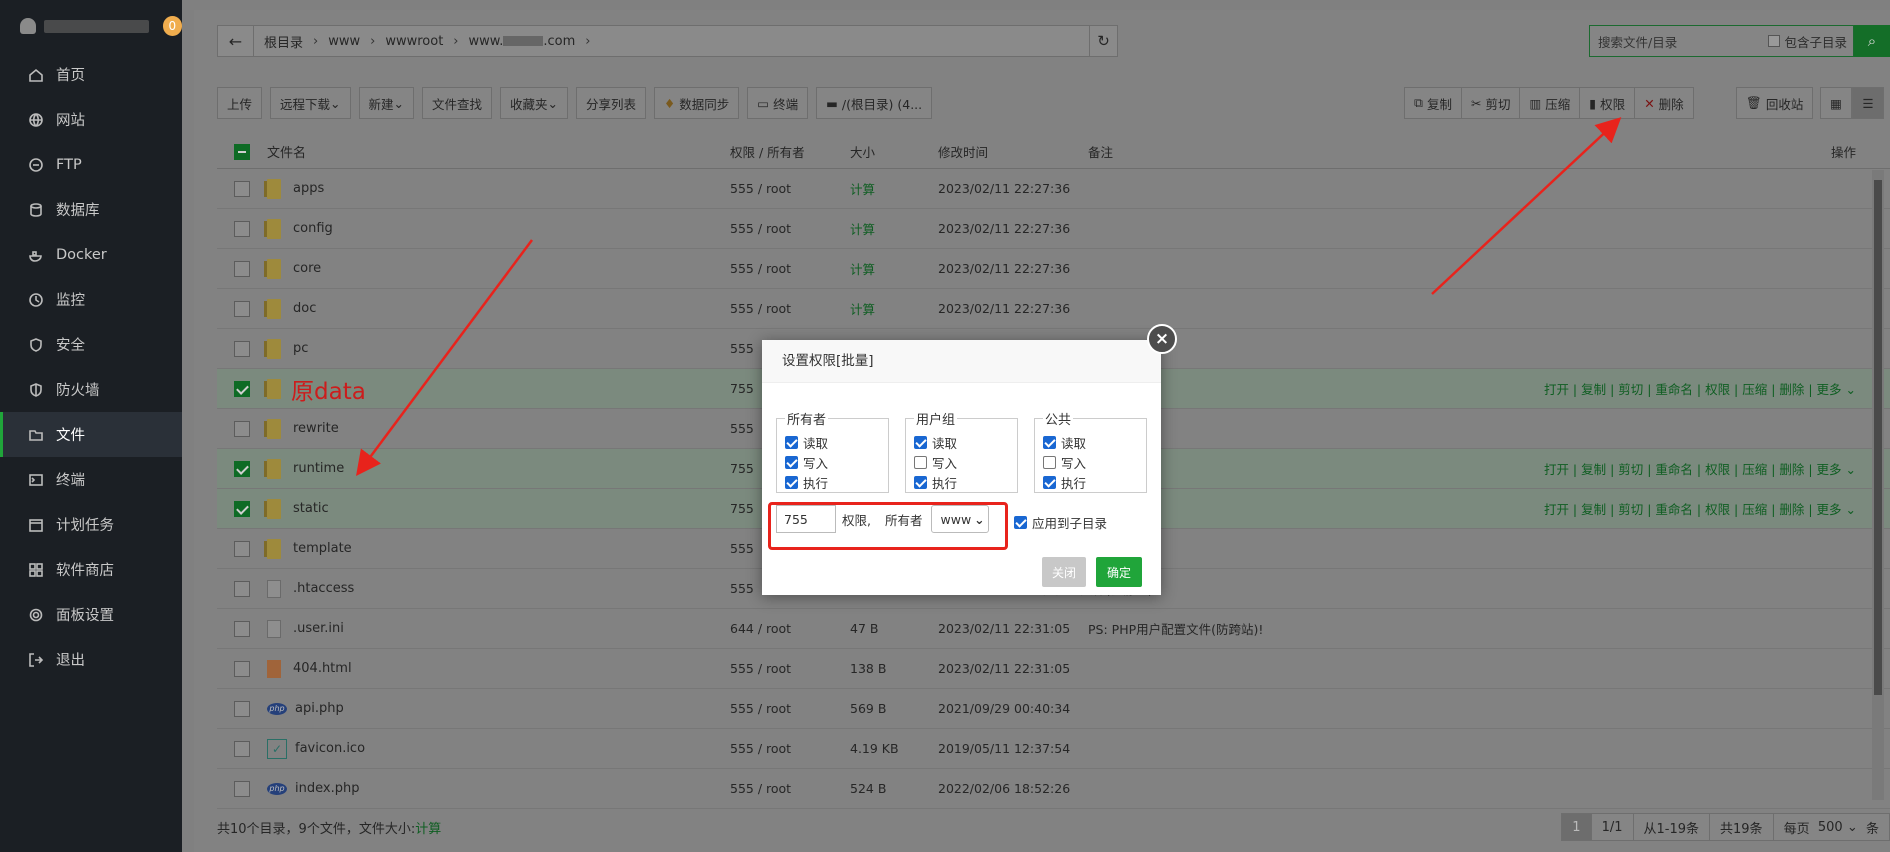  Describe the element at coordinates (428, 827) in the screenshot. I see `footer-calc-link: 计算` at that location.